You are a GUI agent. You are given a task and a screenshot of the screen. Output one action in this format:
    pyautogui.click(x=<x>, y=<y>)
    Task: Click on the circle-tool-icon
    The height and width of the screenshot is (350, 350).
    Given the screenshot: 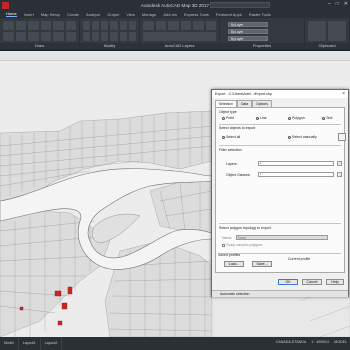 What is the action you would take?
    pyautogui.click(x=33, y=25)
    